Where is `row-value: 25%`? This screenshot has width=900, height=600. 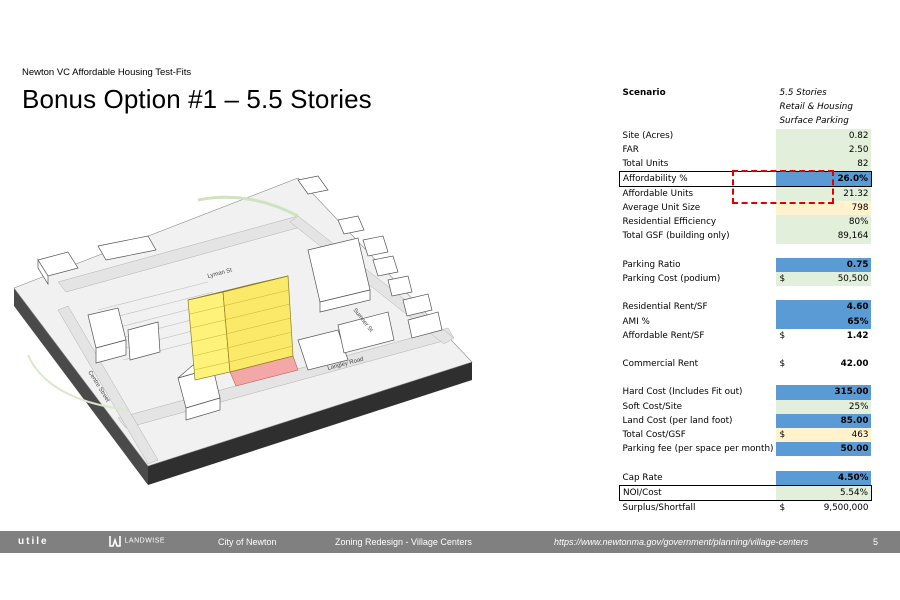 row-value: 25% is located at coordinates (858, 406).